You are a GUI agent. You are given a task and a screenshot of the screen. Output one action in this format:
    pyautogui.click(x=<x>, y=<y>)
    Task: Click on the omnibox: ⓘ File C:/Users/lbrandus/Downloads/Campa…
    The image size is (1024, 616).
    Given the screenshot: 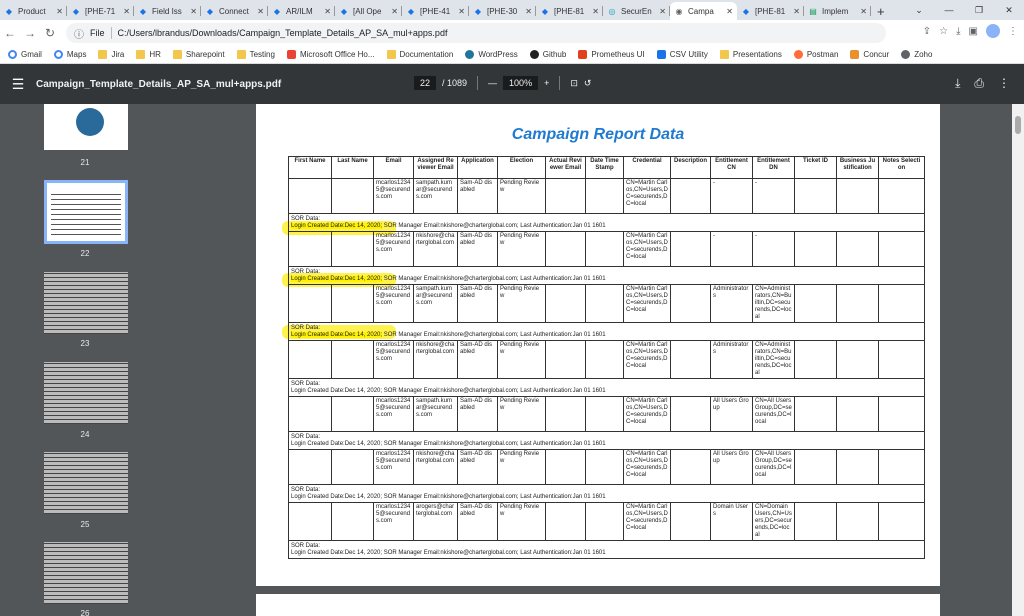 What is the action you would take?
    pyautogui.click(x=476, y=33)
    